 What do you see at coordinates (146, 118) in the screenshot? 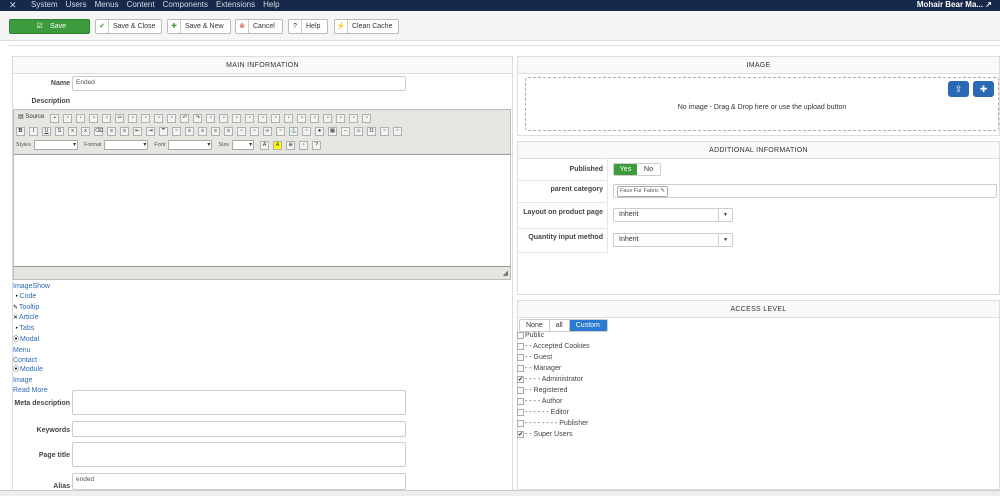
I see `paste-icon: ▫` at bounding box center [146, 118].